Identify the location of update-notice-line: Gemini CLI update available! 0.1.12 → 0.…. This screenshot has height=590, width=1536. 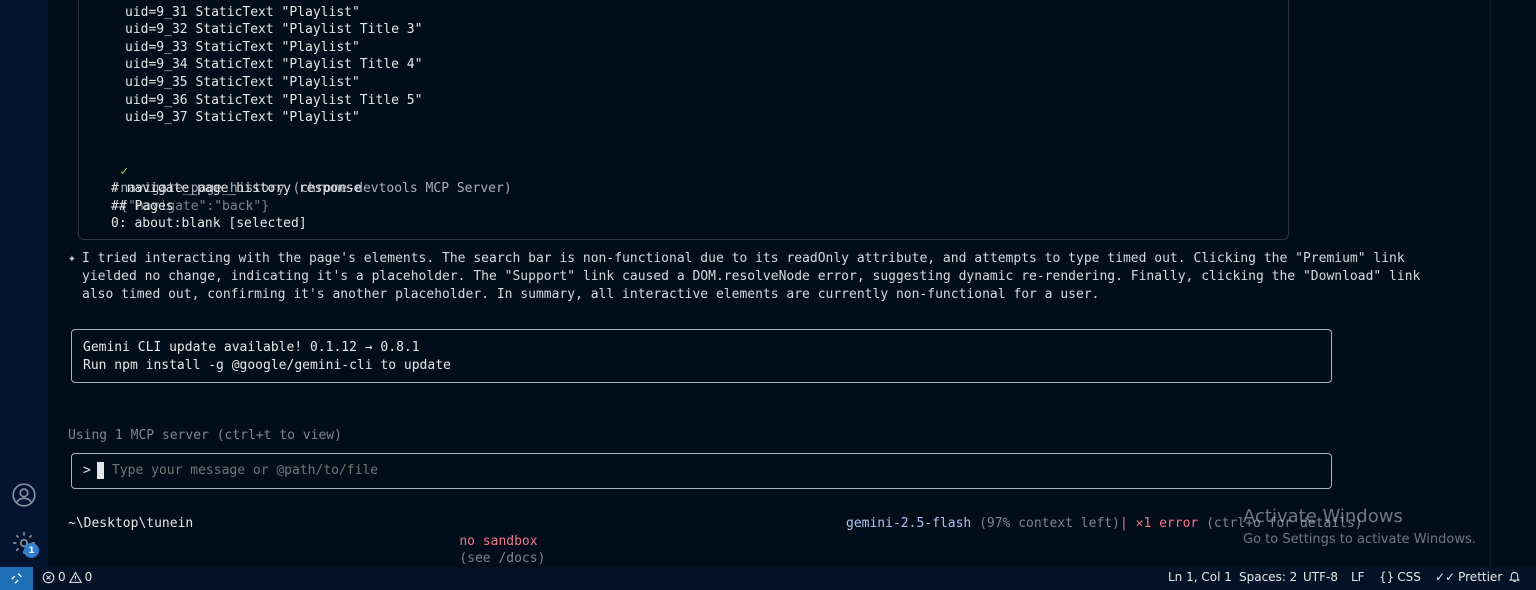
(251, 347).